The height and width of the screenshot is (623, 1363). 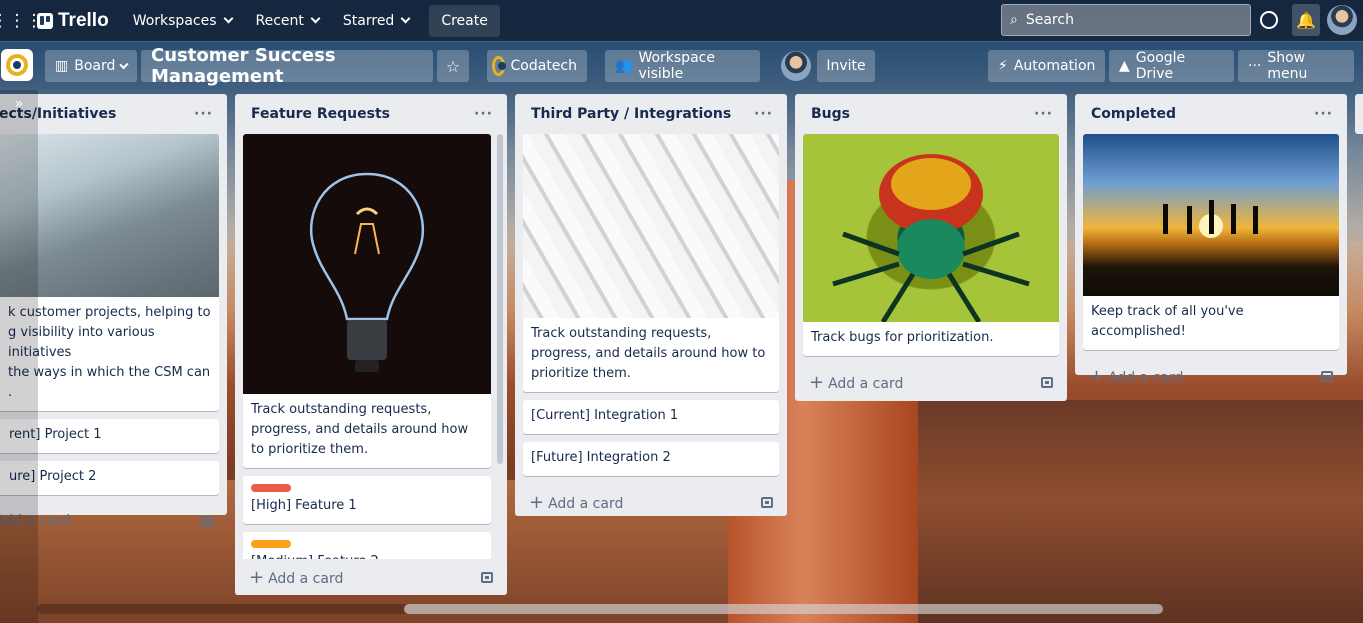 I want to click on sidebar-expand-button: », so click(x=19, y=356).